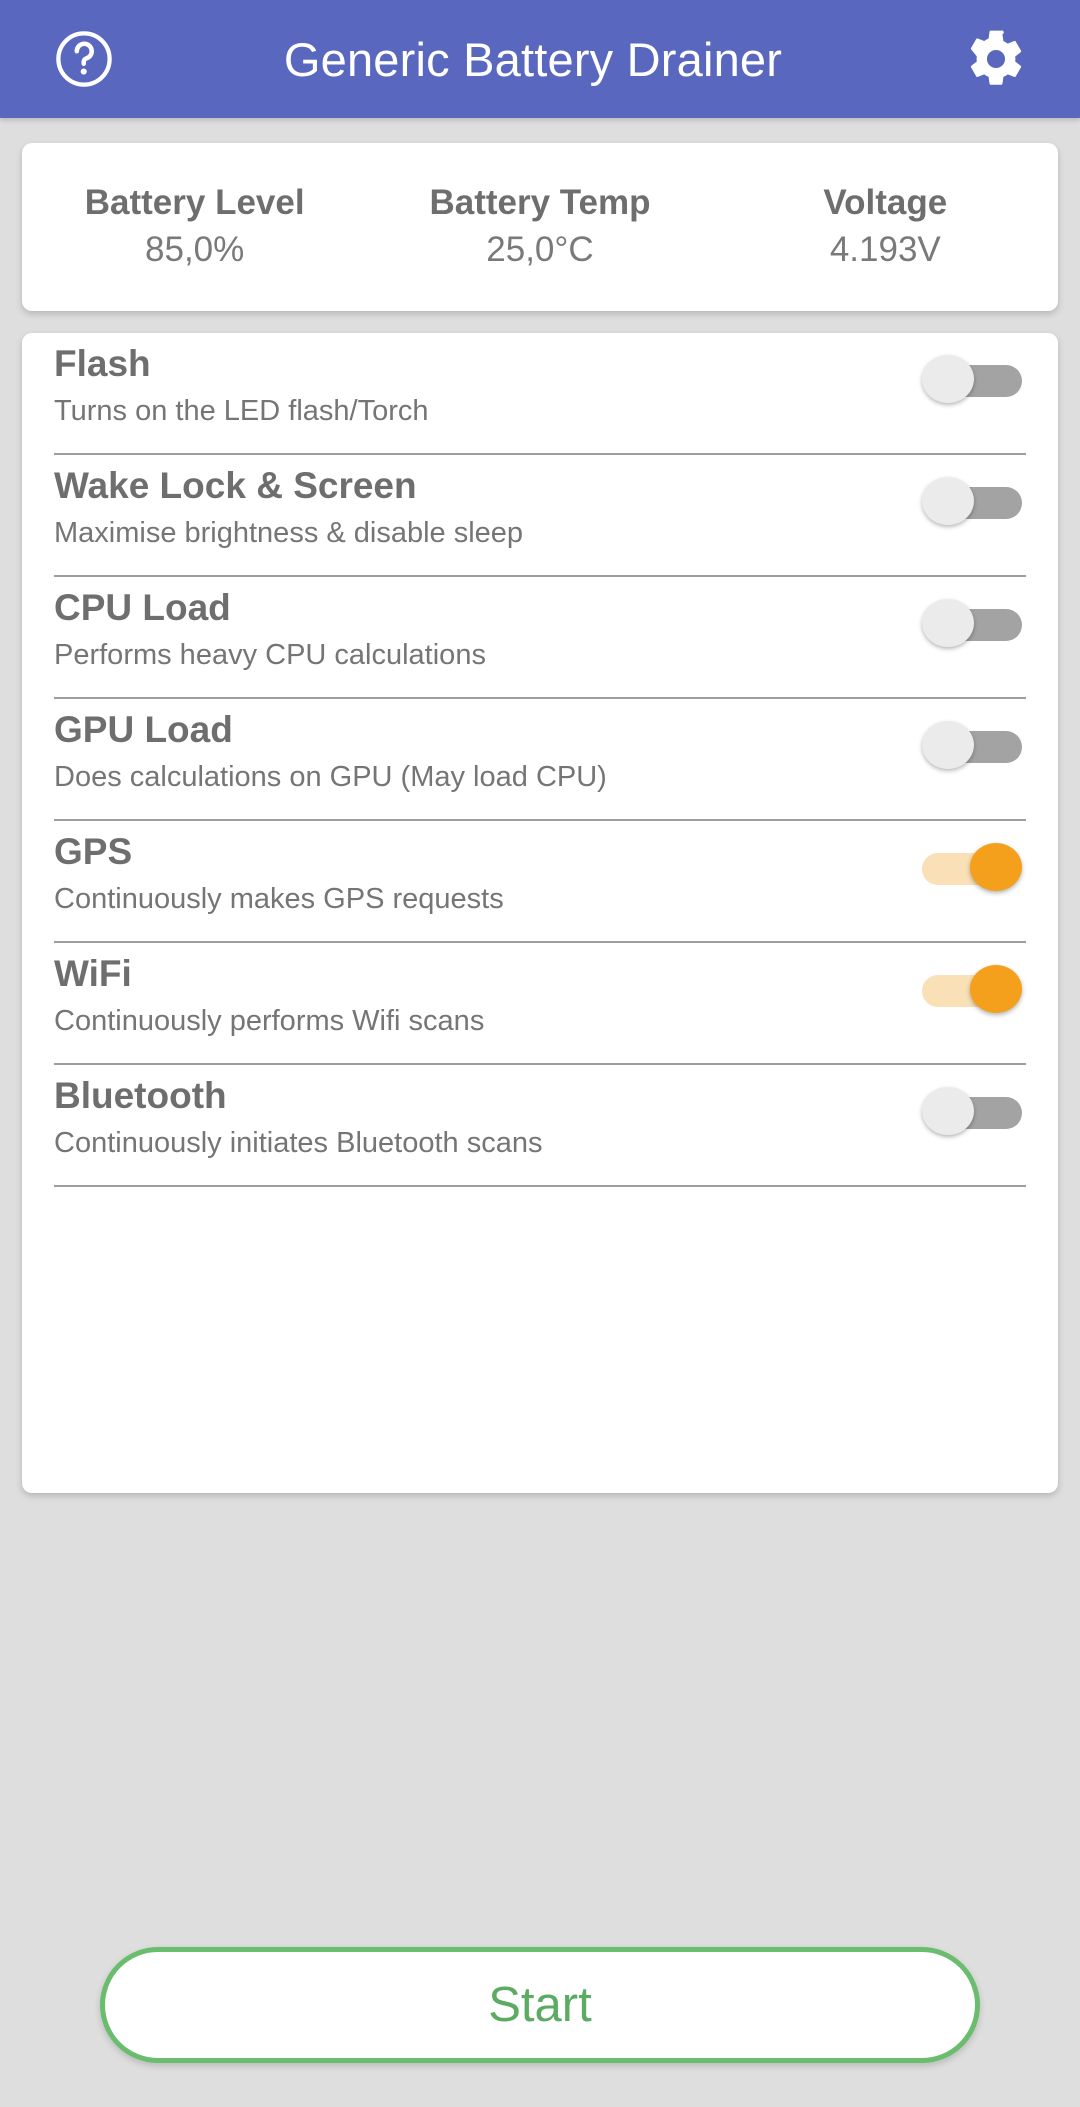 Image resolution: width=1080 pixels, height=2107 pixels. Describe the element at coordinates (241, 410) in the screenshot. I see `option-subtitle: Turns on the LED flash/Torch` at that location.